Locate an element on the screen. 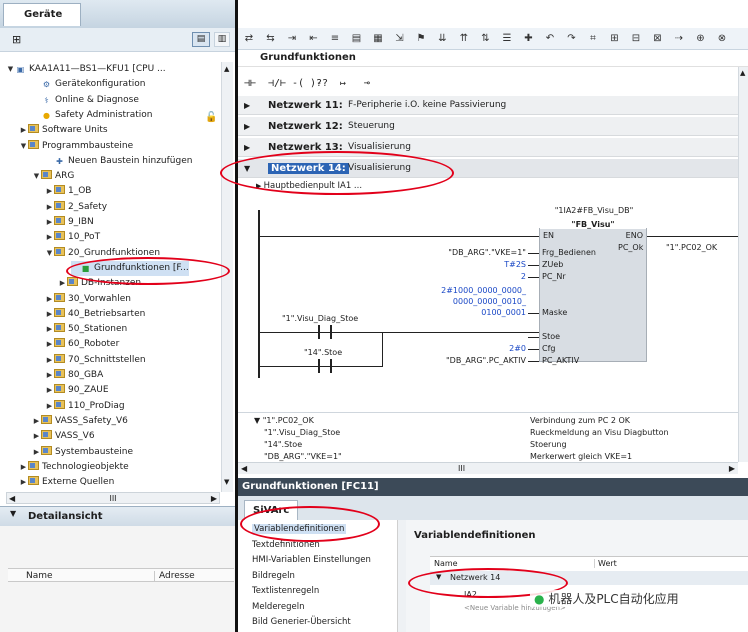  tree-item: ▶ VASS_Safety_V6 is located at coordinates (80, 421).